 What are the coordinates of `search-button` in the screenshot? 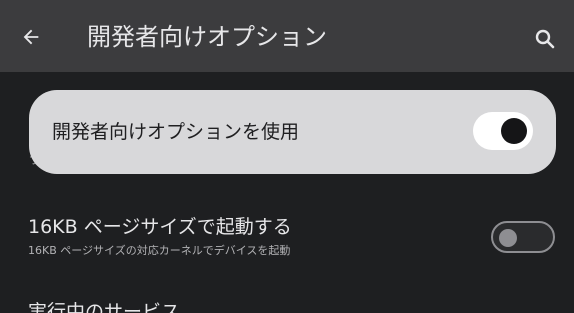 It's located at (545, 39).